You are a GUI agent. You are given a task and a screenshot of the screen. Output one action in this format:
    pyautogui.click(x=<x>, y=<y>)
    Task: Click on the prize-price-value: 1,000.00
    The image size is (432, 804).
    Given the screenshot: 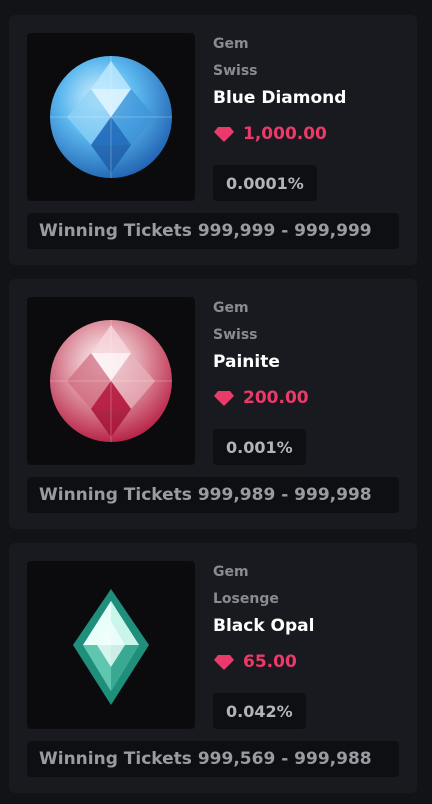 What is the action you would take?
    pyautogui.click(x=285, y=134)
    